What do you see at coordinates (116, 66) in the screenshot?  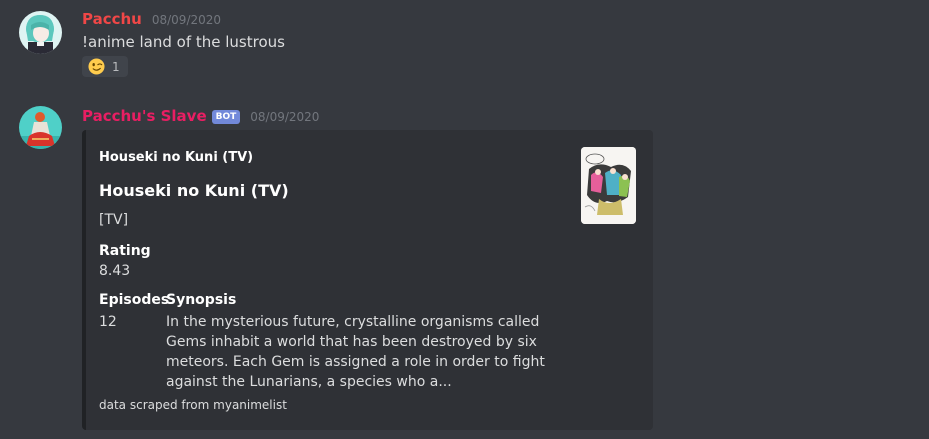 I see `reaction-count: 1` at bounding box center [116, 66].